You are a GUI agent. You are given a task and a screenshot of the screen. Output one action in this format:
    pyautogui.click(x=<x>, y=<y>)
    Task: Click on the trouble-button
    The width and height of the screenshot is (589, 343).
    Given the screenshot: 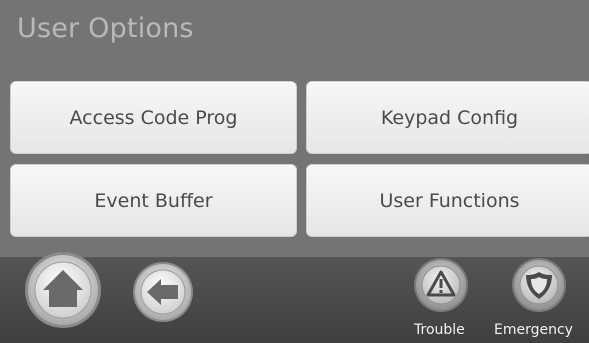 What is the action you would take?
    pyautogui.click(x=441, y=285)
    